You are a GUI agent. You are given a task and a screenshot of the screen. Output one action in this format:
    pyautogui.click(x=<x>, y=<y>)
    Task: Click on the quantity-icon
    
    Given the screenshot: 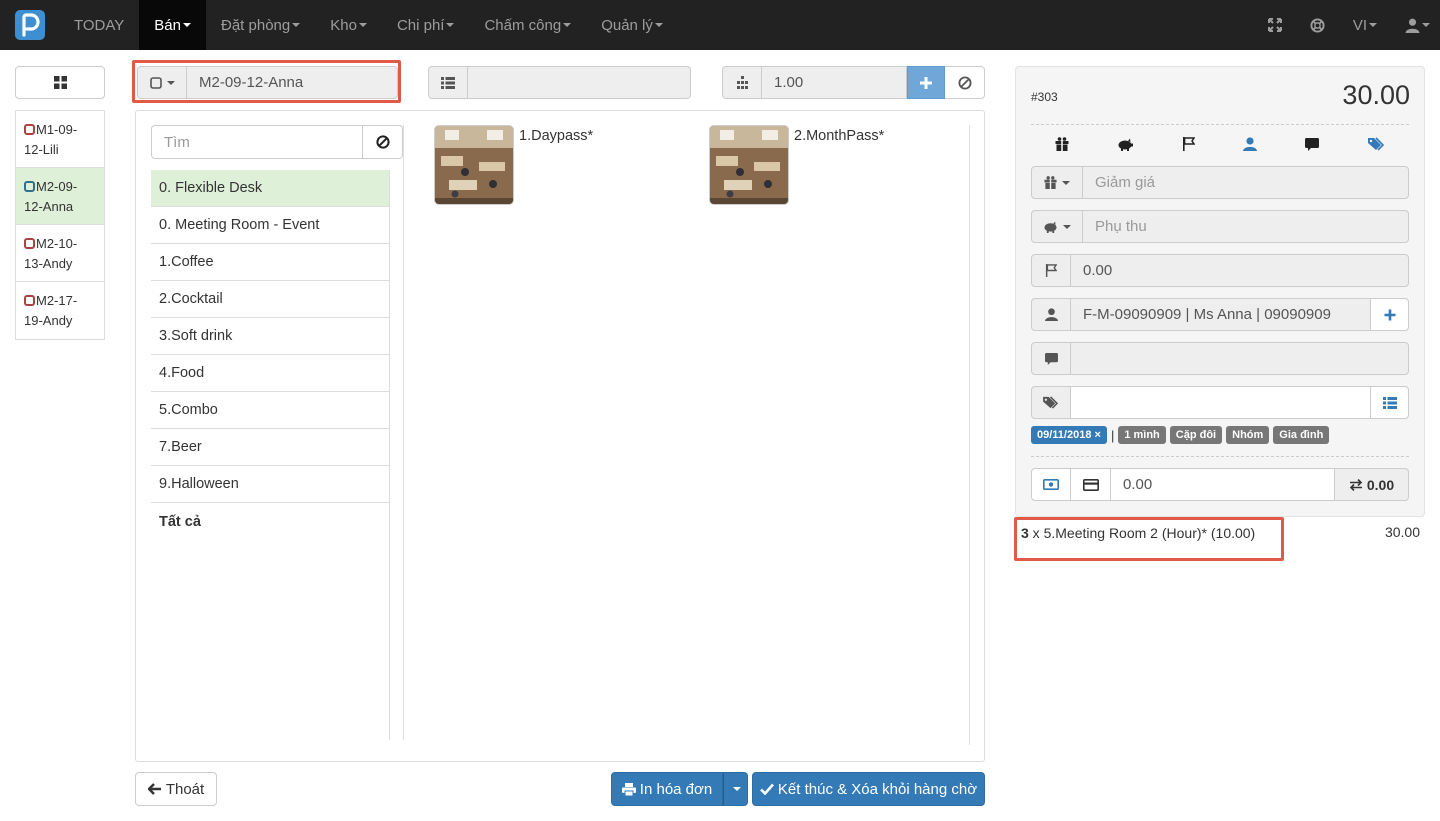 What is the action you would take?
    pyautogui.click(x=742, y=82)
    